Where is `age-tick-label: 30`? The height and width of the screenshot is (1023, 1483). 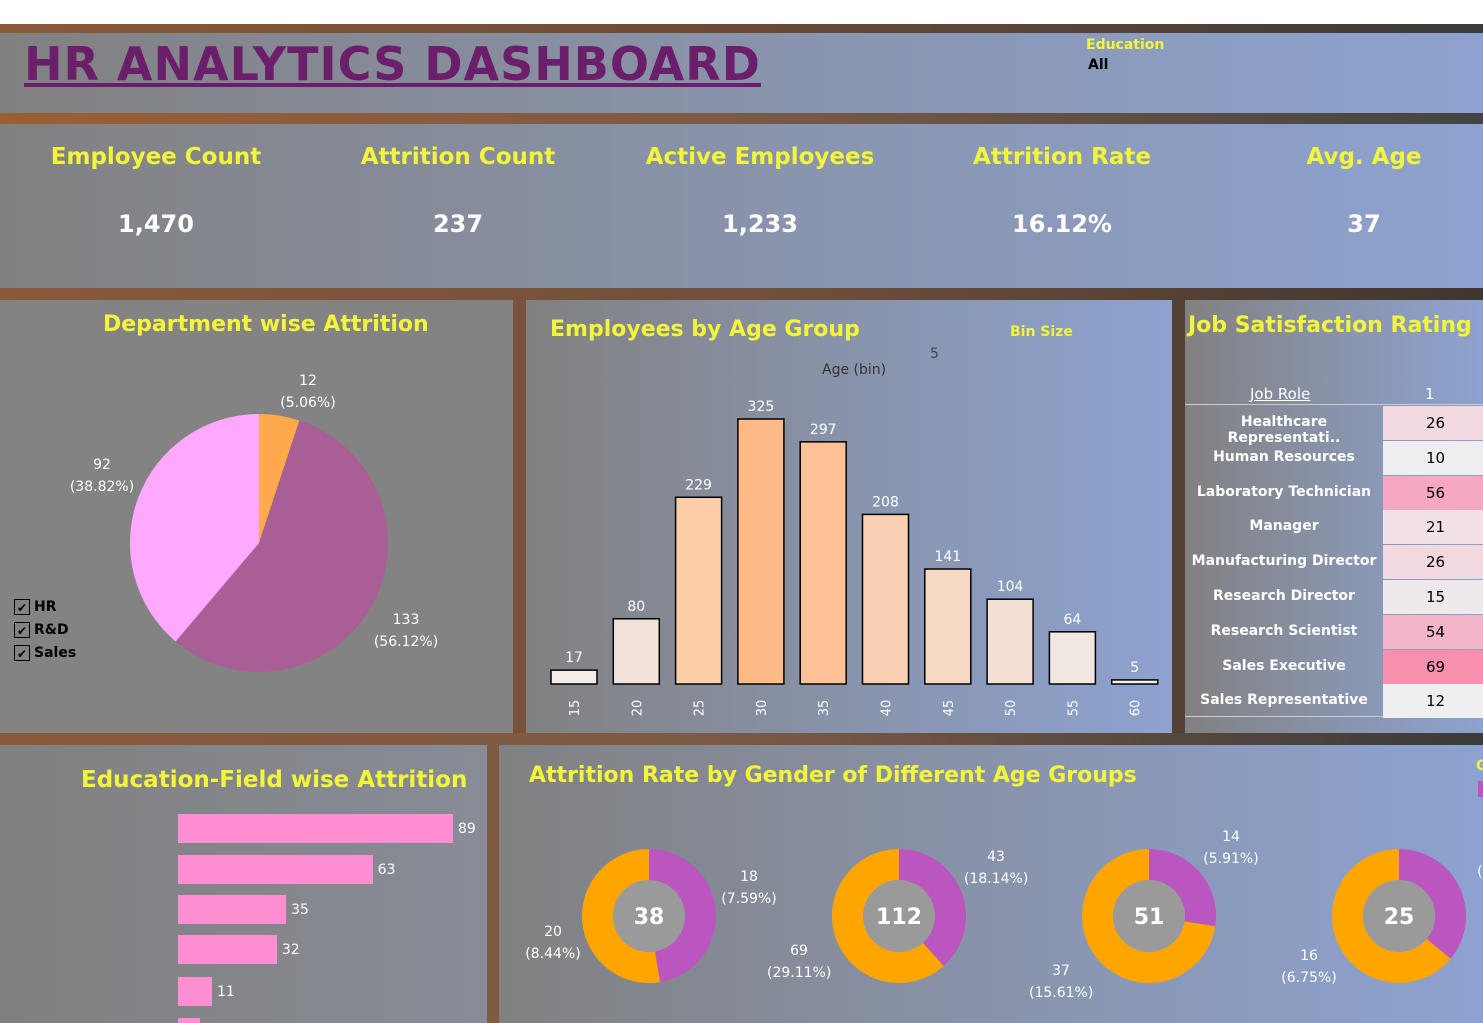
age-tick-label: 30 is located at coordinates (762, 708).